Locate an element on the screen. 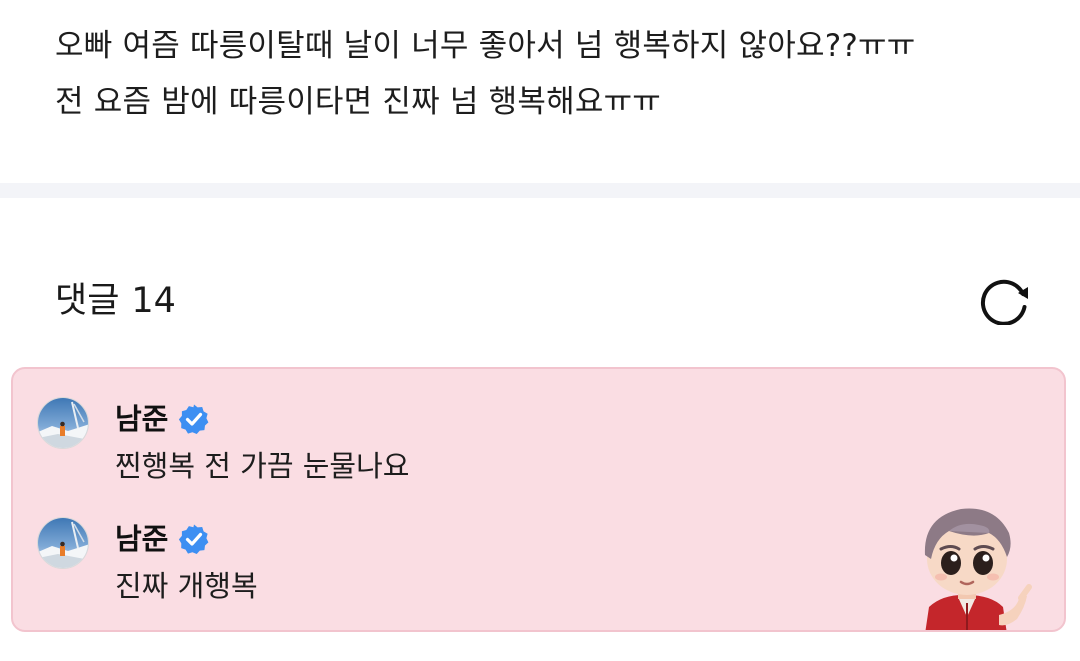 This screenshot has width=1080, height=661. comment-text: 진짜 개행복 is located at coordinates (186, 586).